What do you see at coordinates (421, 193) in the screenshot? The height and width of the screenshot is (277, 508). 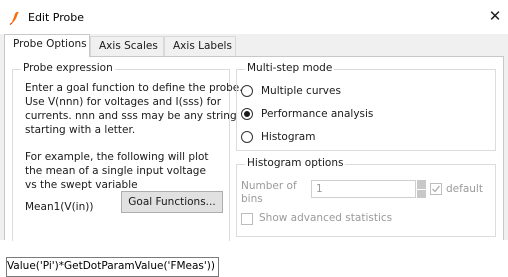 I see `spin-down-icon` at bounding box center [421, 193].